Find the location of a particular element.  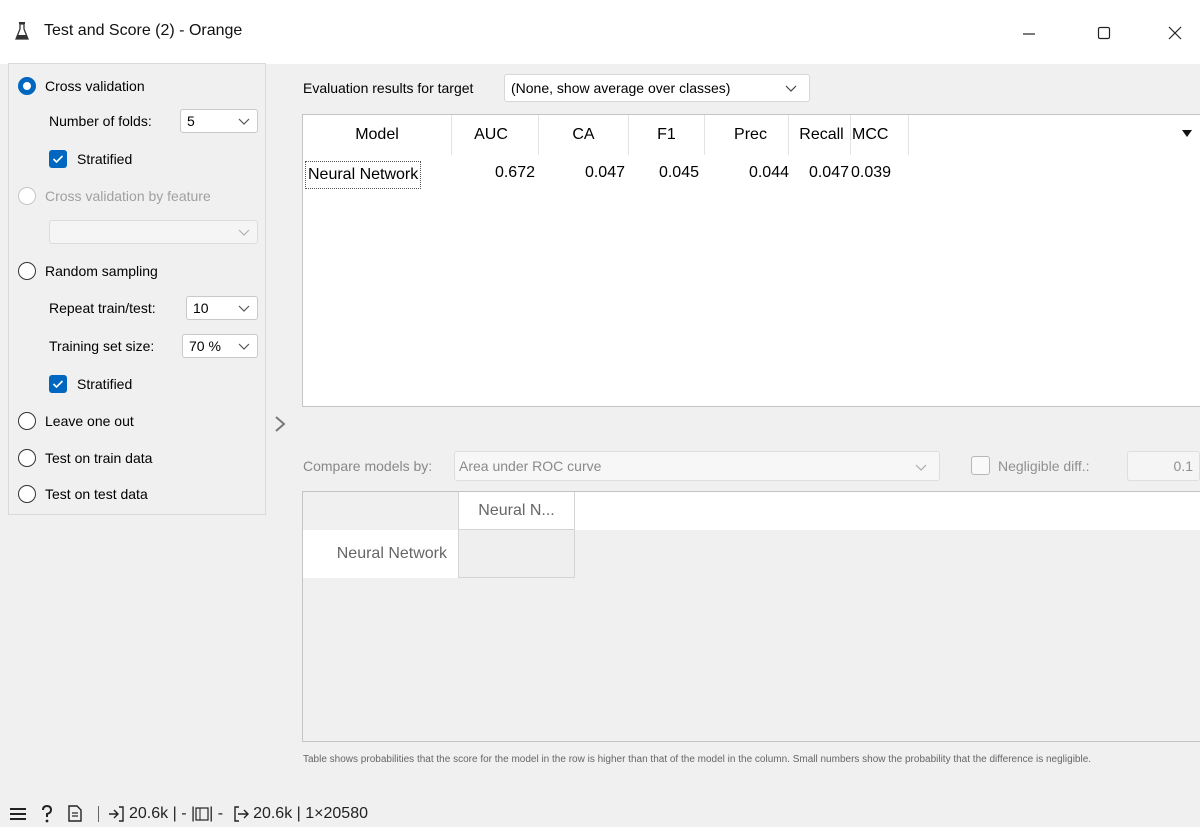

cross-validation-by-feature-radio is located at coordinates (27, 196).